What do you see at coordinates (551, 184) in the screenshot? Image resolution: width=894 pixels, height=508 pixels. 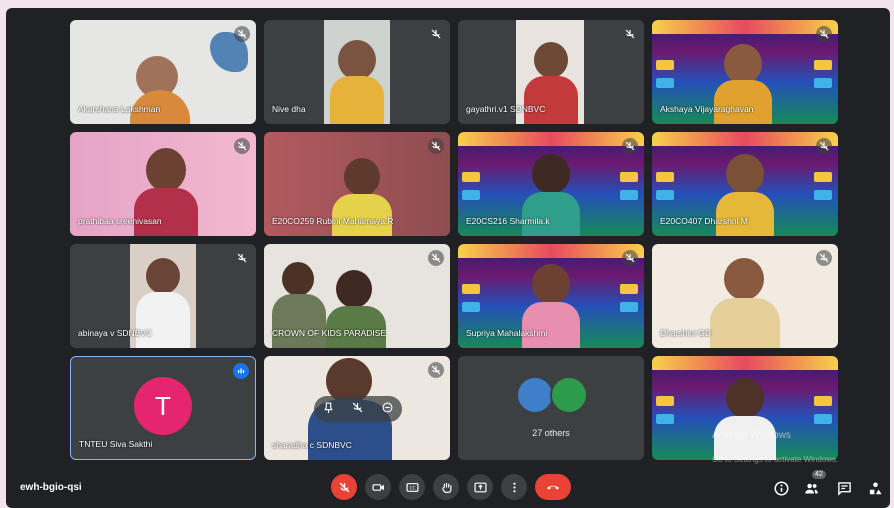 I see `participant-tile: E20CS216 Sharmila.k` at bounding box center [551, 184].